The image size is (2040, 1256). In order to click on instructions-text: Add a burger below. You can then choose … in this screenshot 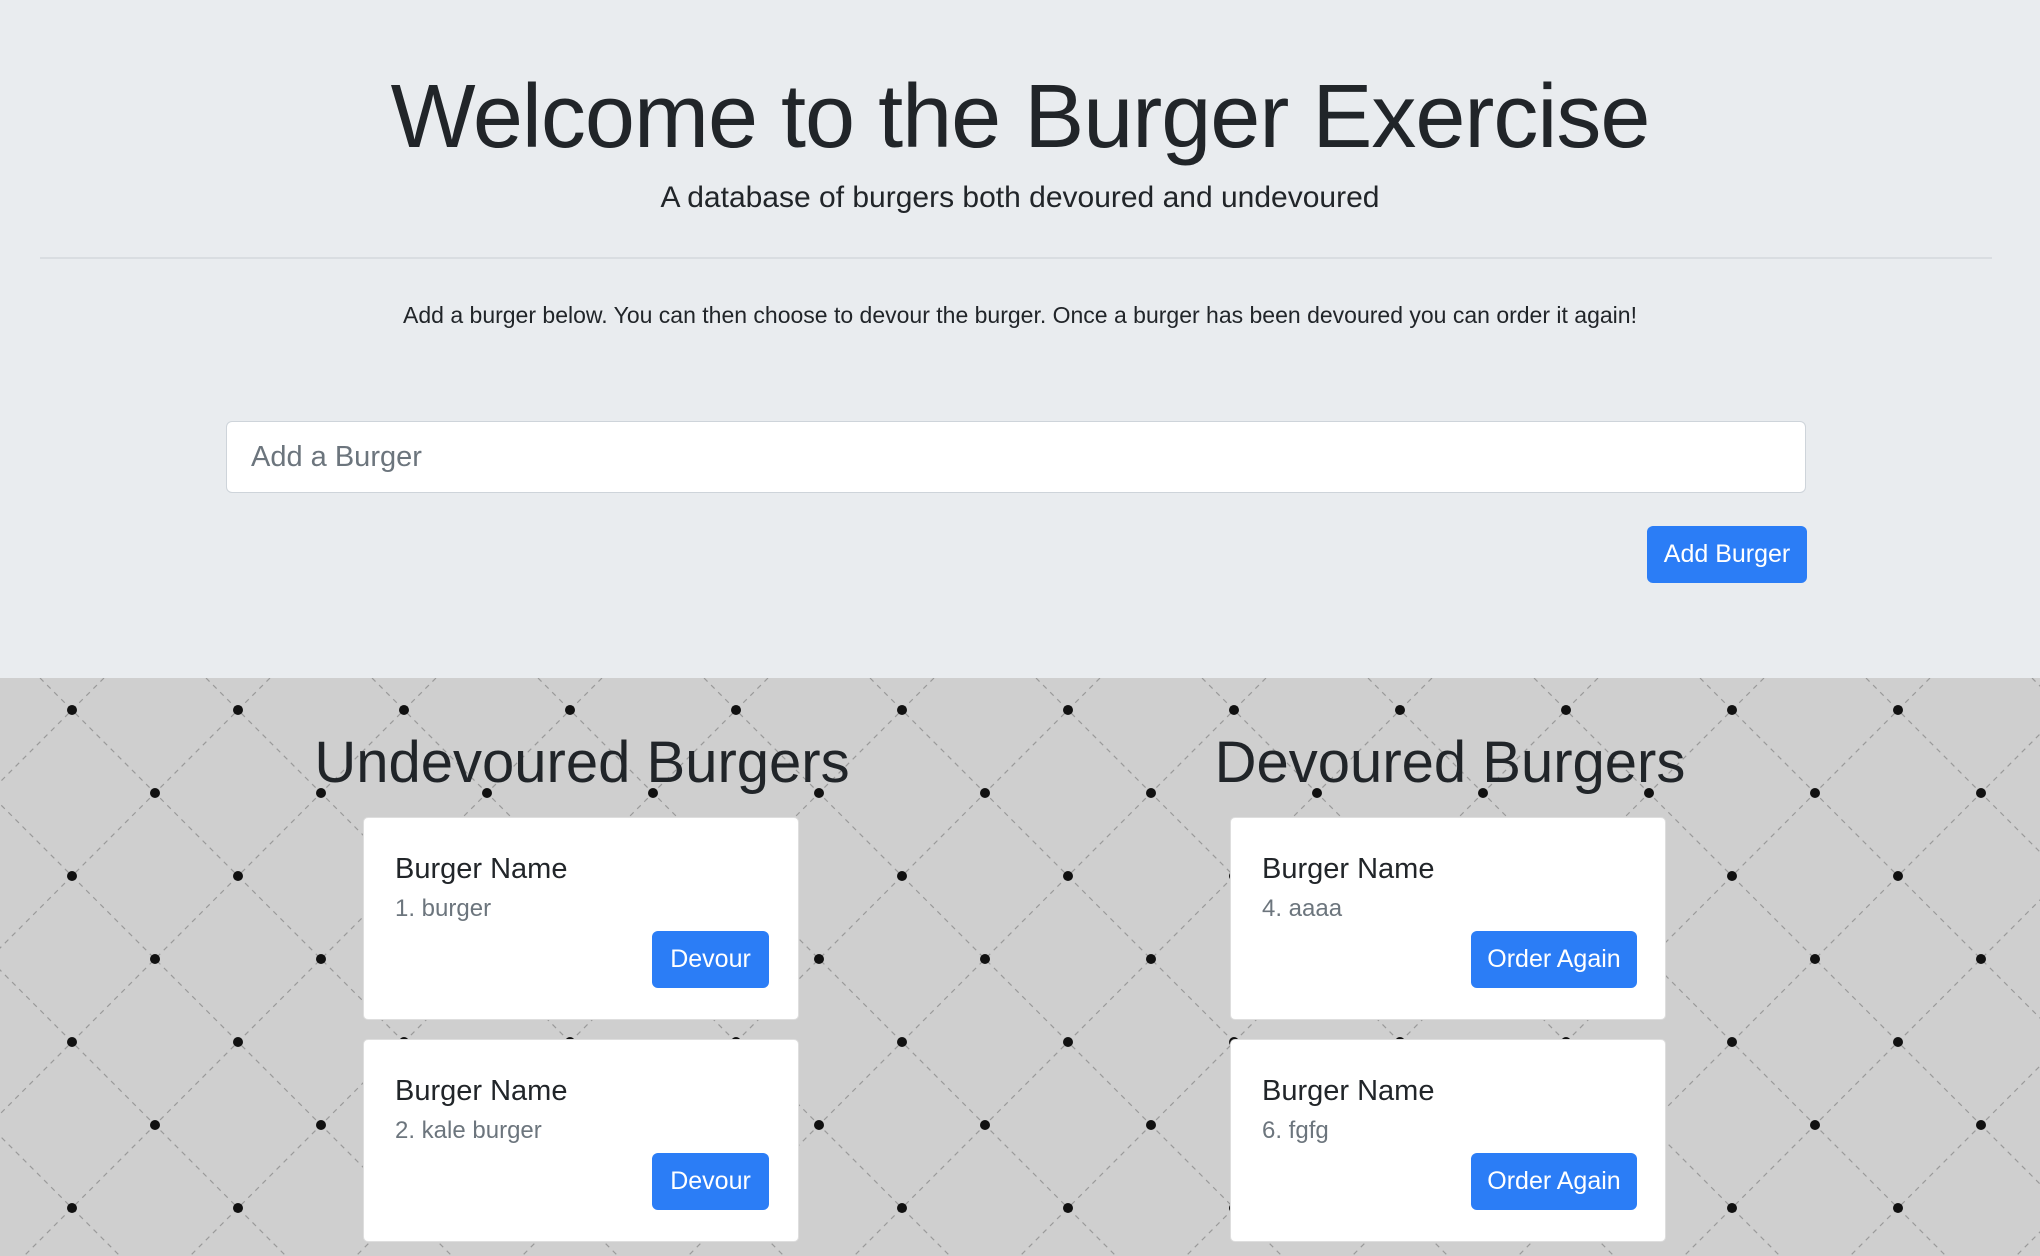, I will do `click(1020, 315)`.